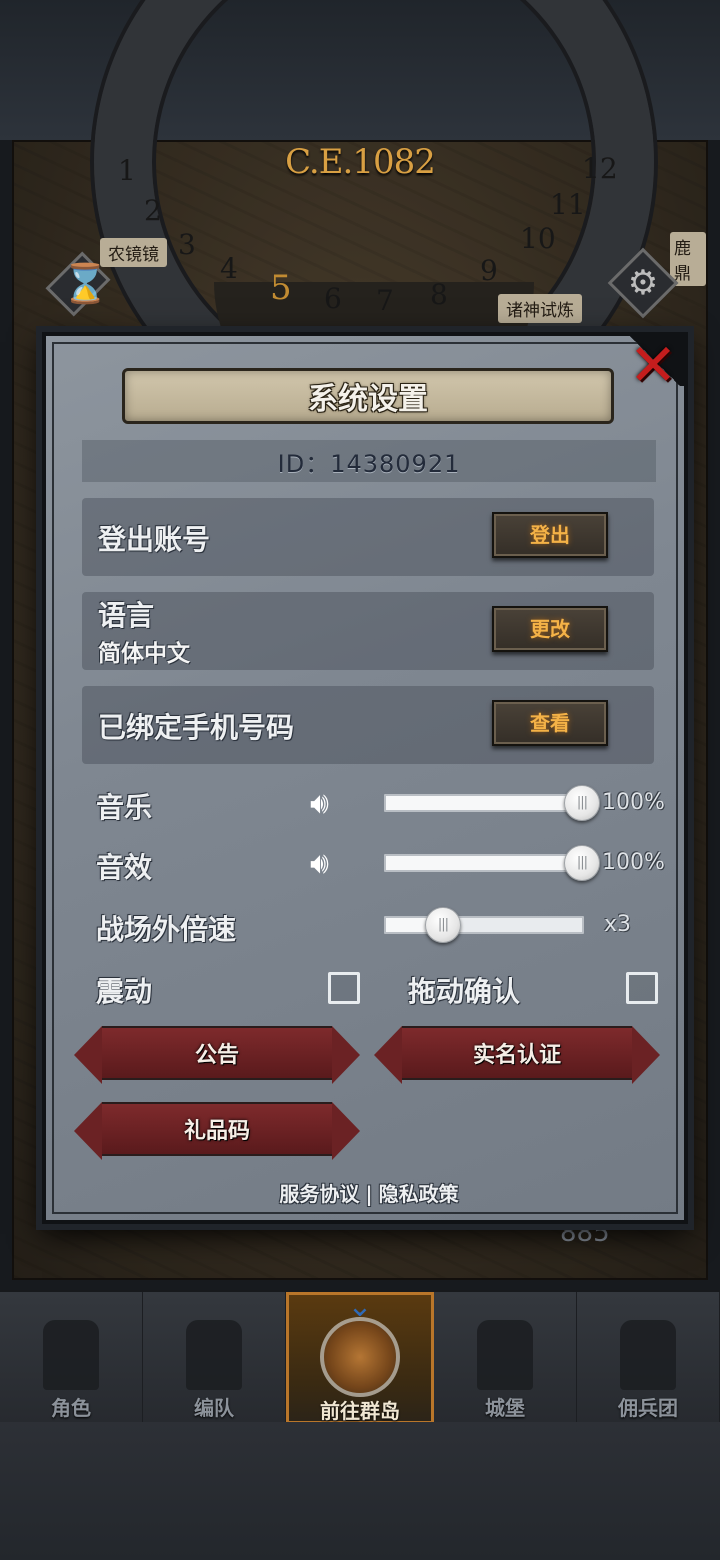  Describe the element at coordinates (653, 366) in the screenshot. I see `close-icon: ✕` at that location.